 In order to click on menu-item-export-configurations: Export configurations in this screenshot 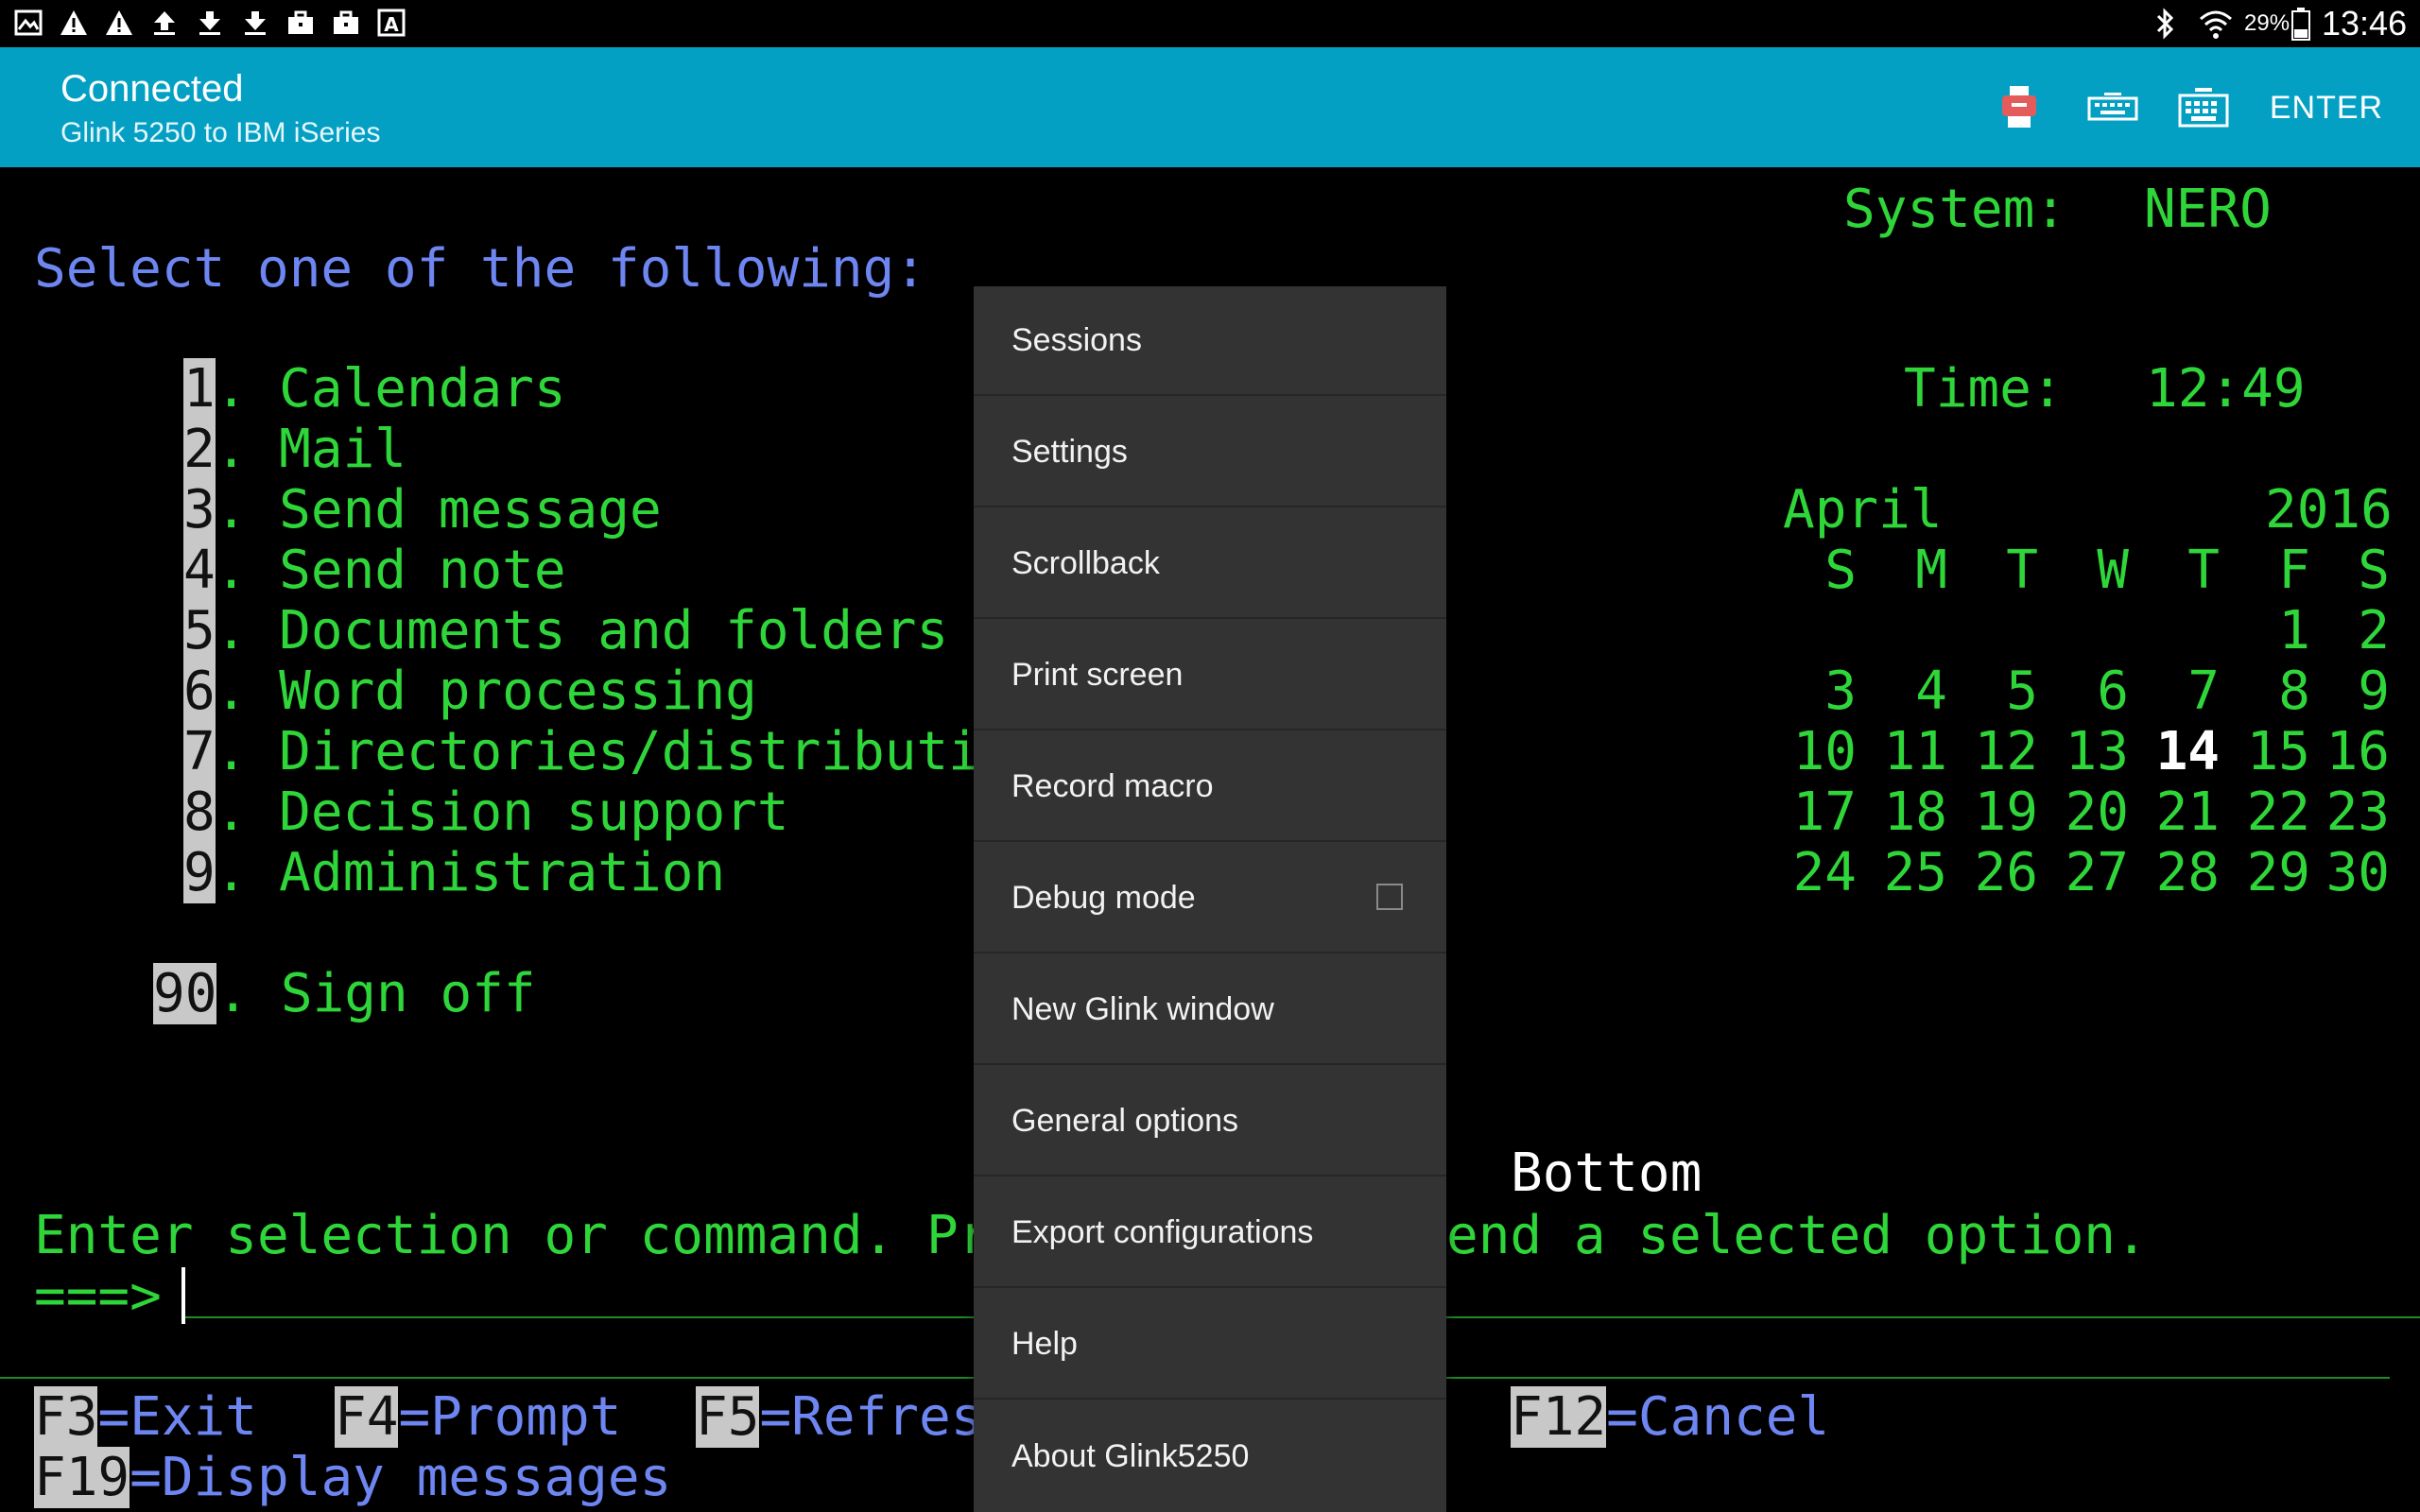, I will do `click(1210, 1233)`.